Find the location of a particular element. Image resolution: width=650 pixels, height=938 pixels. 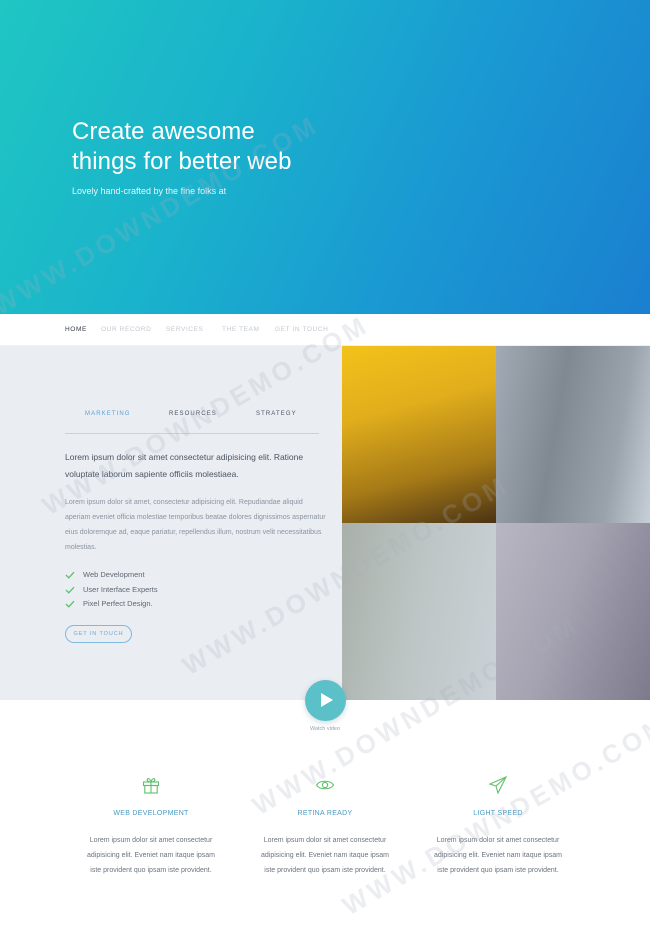

checklist-item: User Interface Experts is located at coordinates (111, 591).